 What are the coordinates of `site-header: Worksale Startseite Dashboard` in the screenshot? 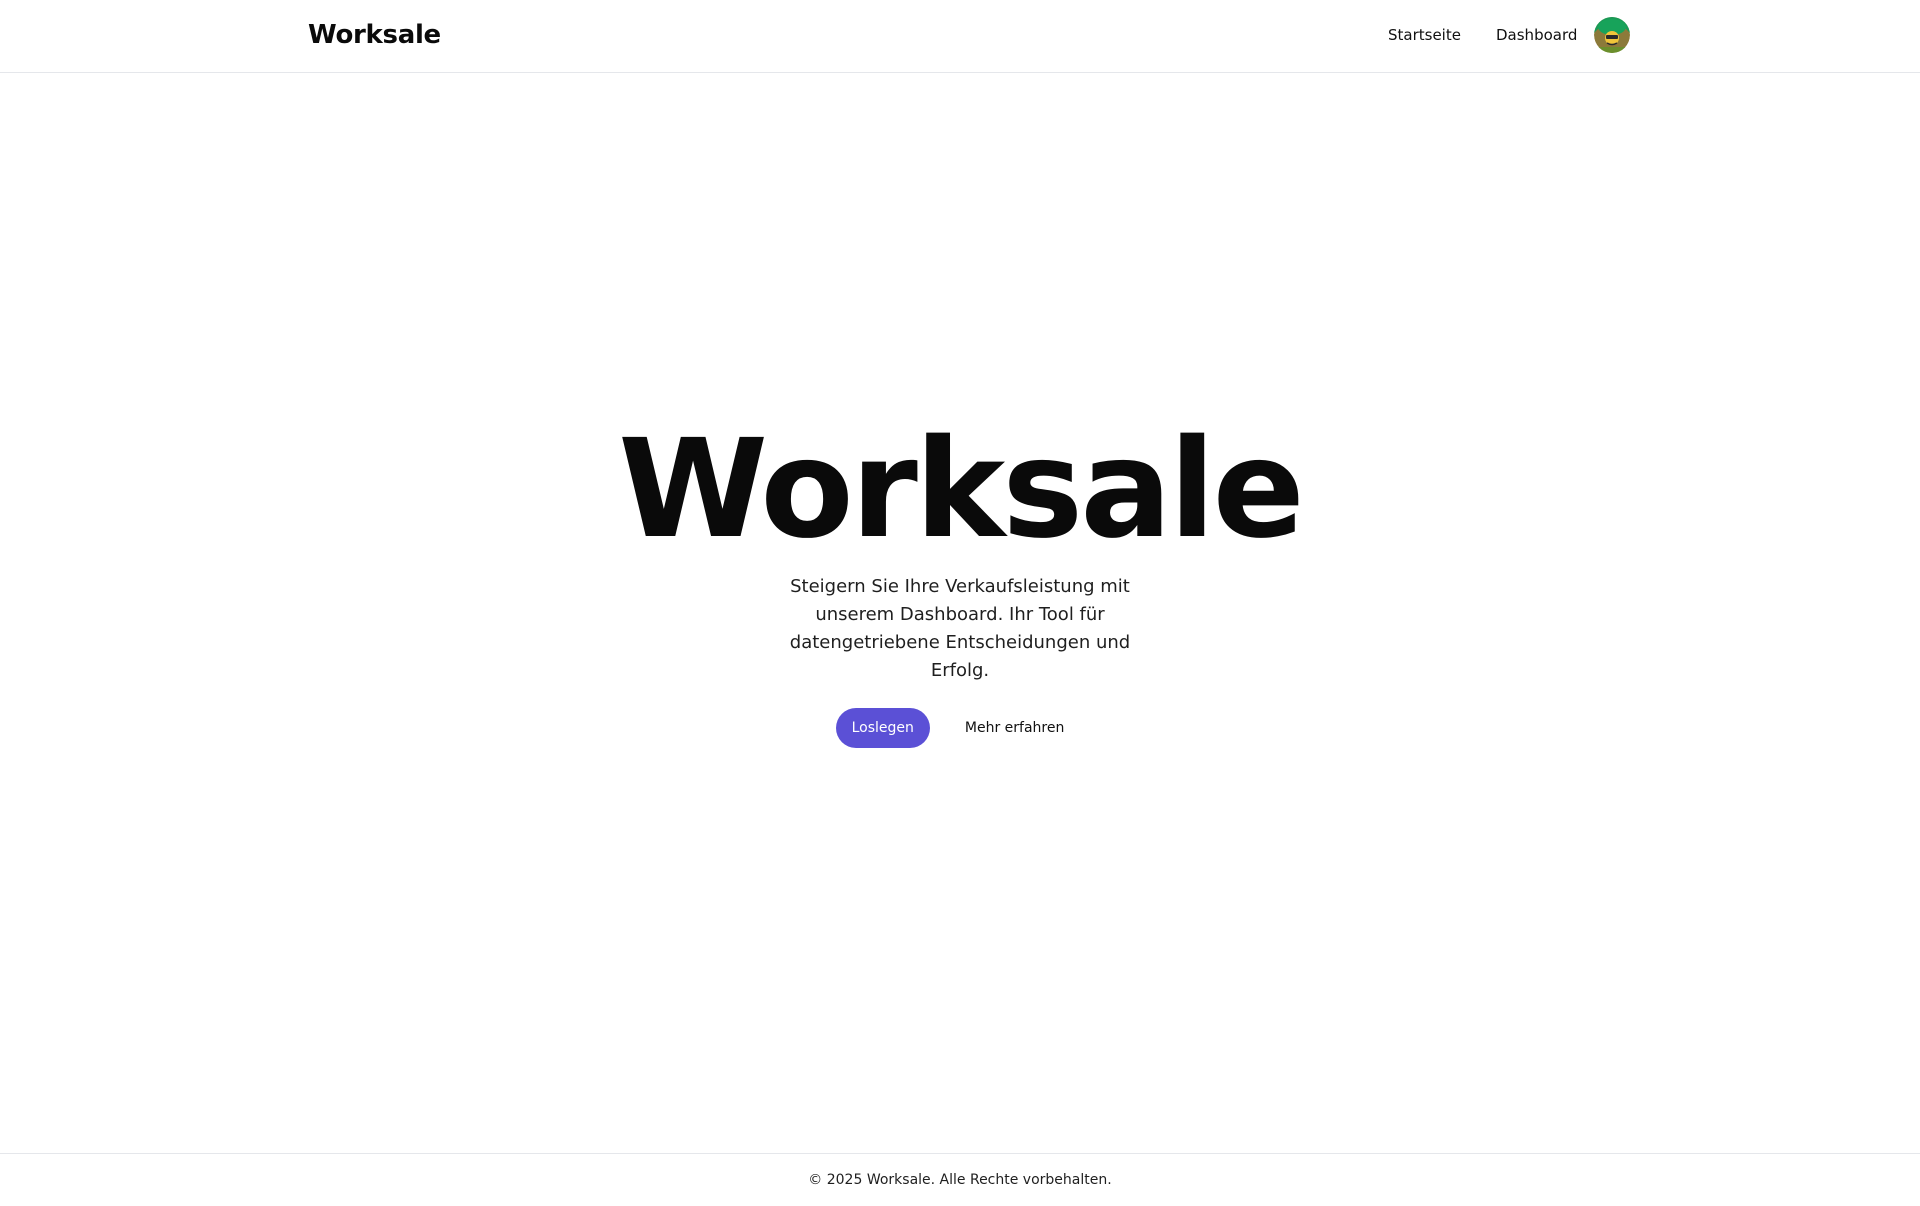 It's located at (960, 36).